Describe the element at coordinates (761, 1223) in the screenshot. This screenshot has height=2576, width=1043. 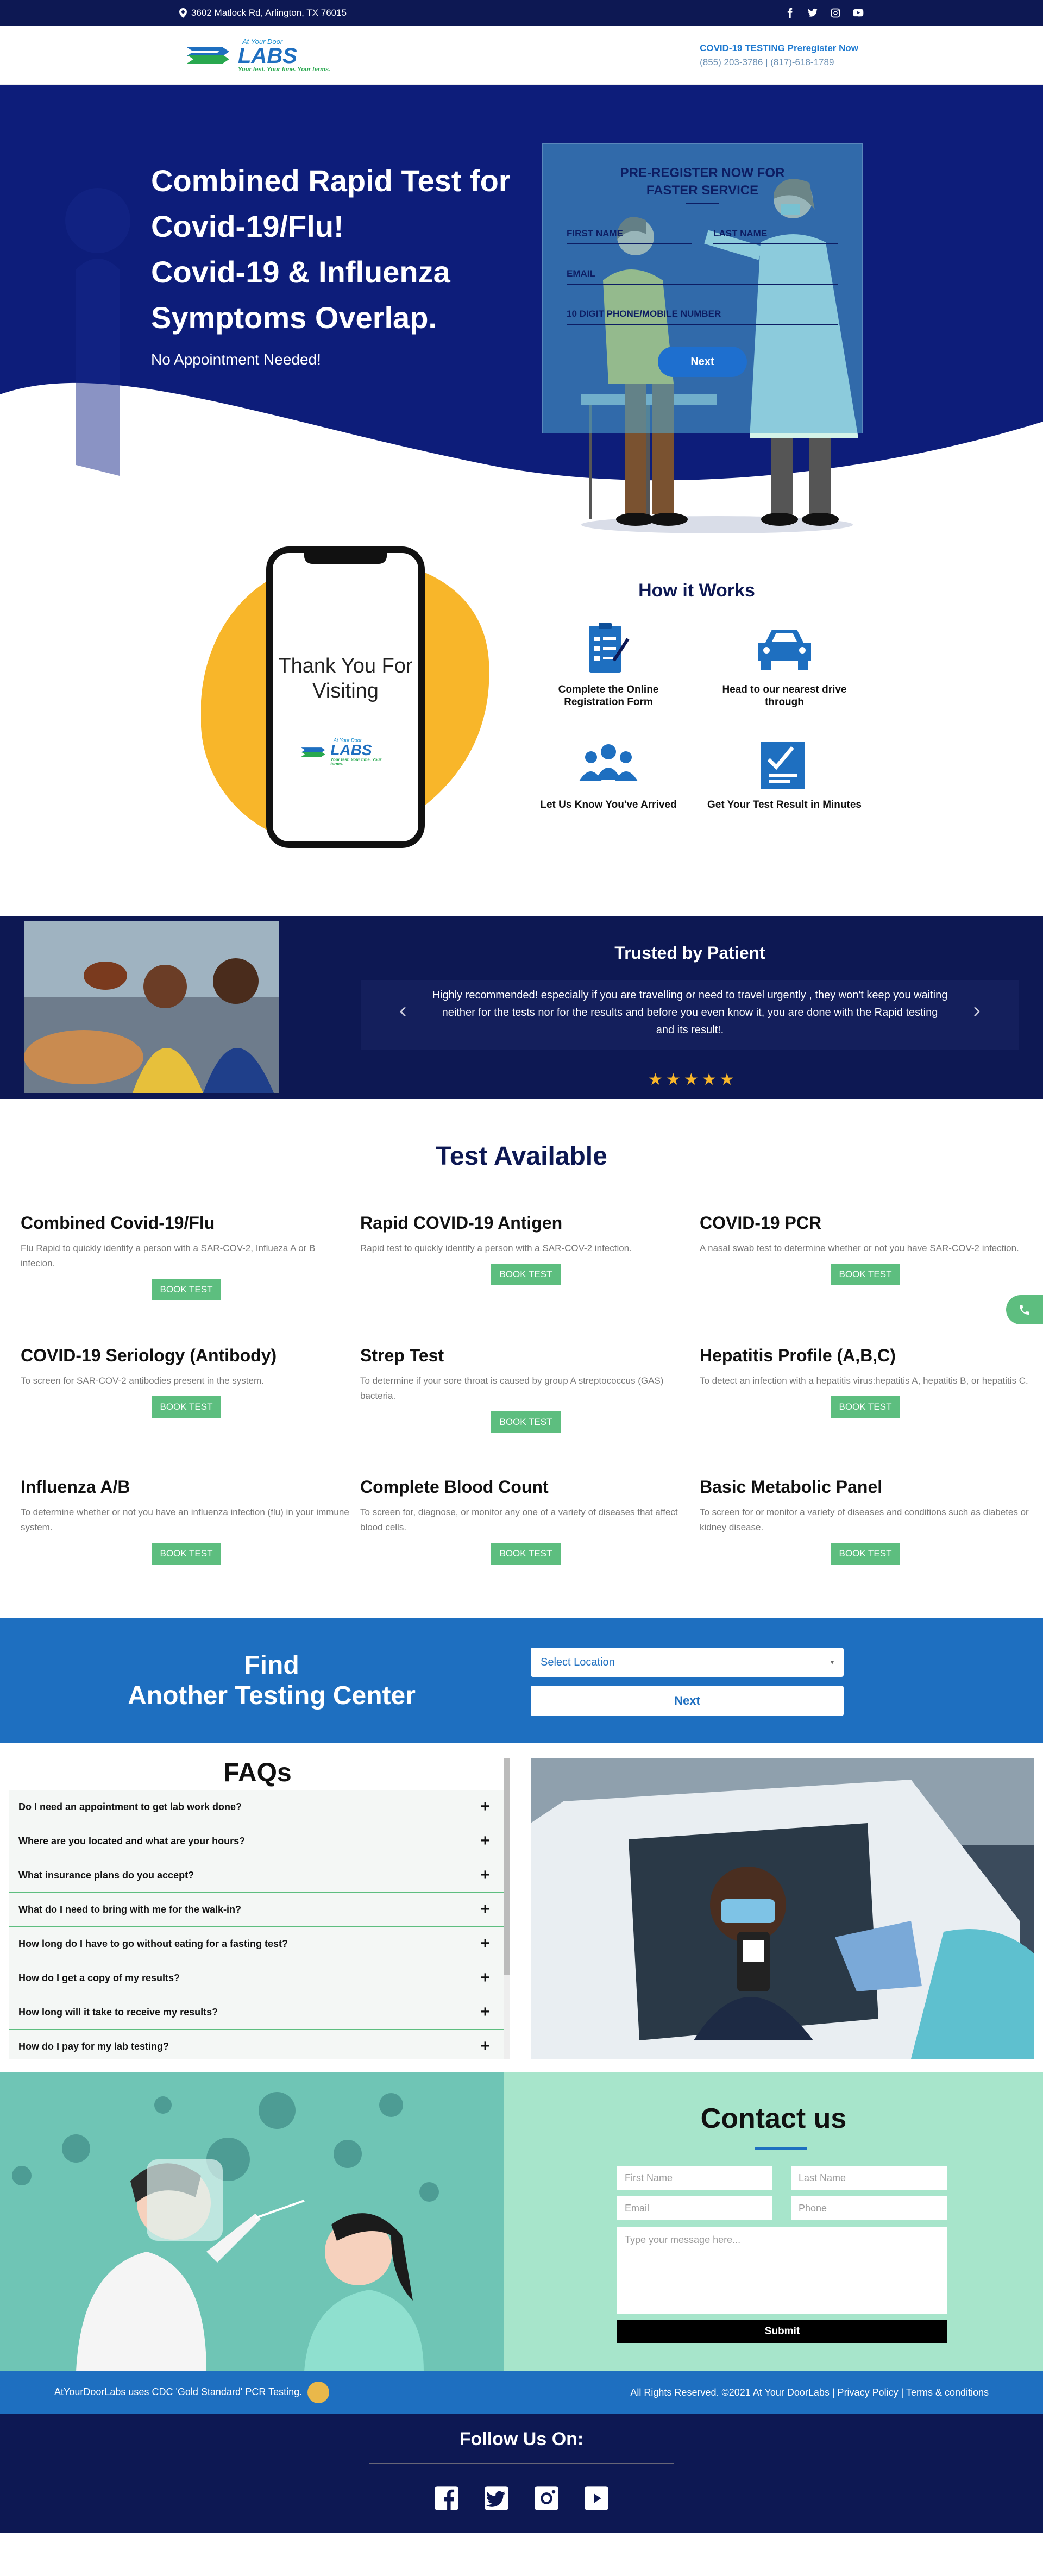
I see `test-name: COVID-19 PCR` at that location.